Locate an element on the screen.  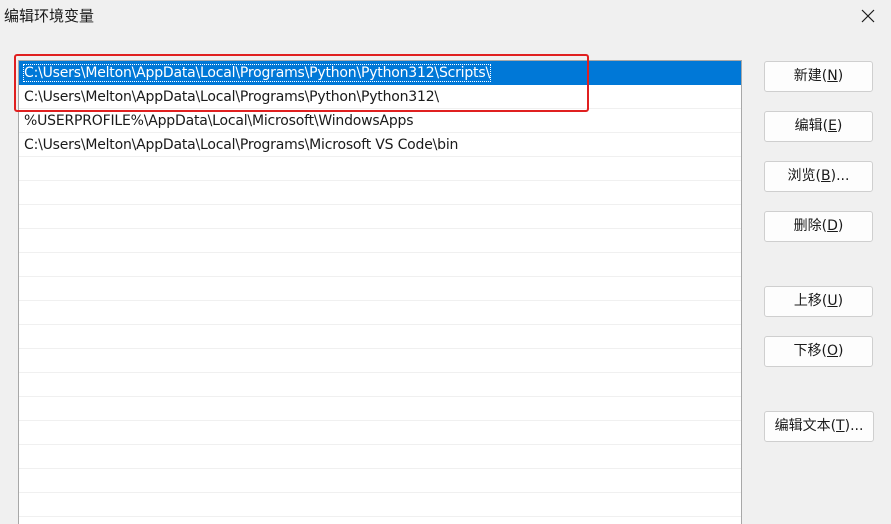
edit-button: 编辑(E) is located at coordinates (818, 126).